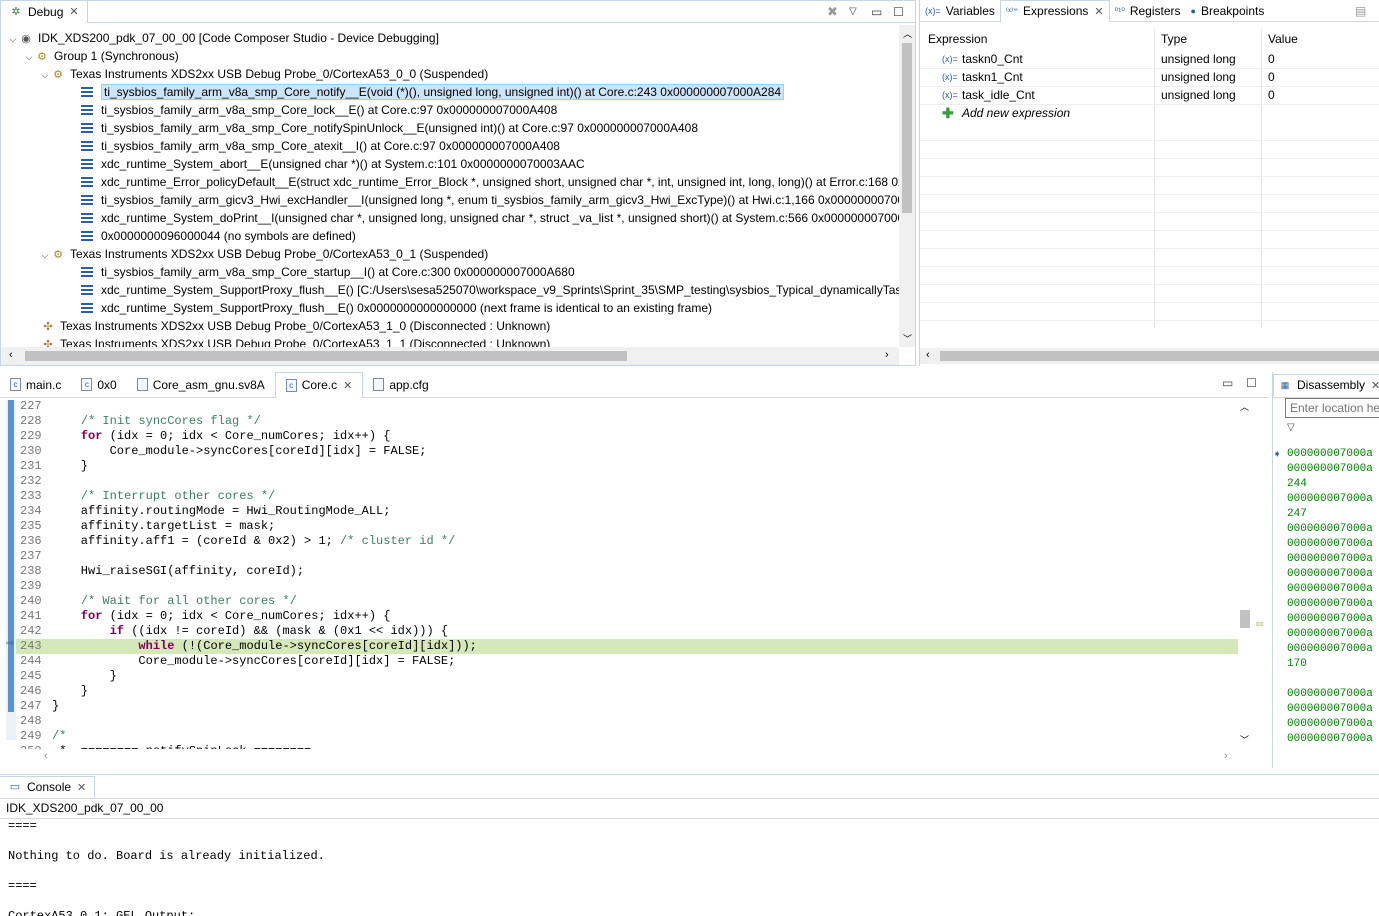 The image size is (1379, 916). What do you see at coordinates (1251, 383) in the screenshot?
I see `editor-maximize-icon: ☐` at bounding box center [1251, 383].